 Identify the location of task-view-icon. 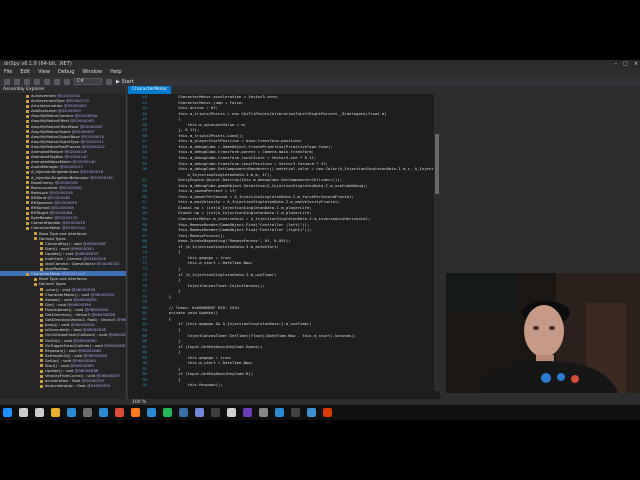
(39, 412).